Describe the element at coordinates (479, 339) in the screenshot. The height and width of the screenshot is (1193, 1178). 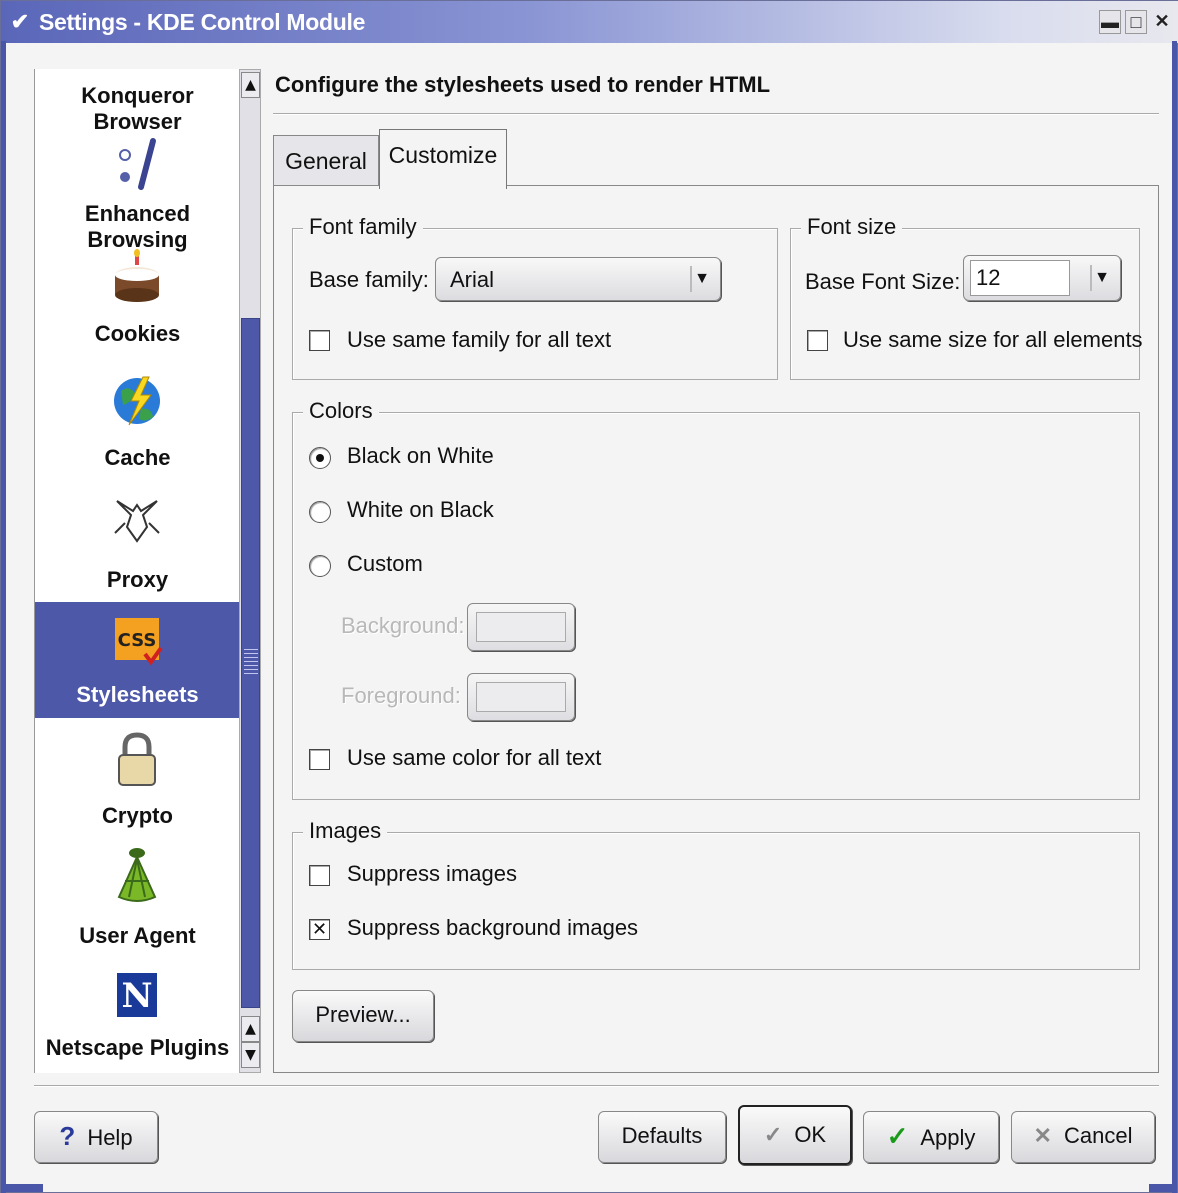
I see `same-family-label: Use same family for all text` at that location.